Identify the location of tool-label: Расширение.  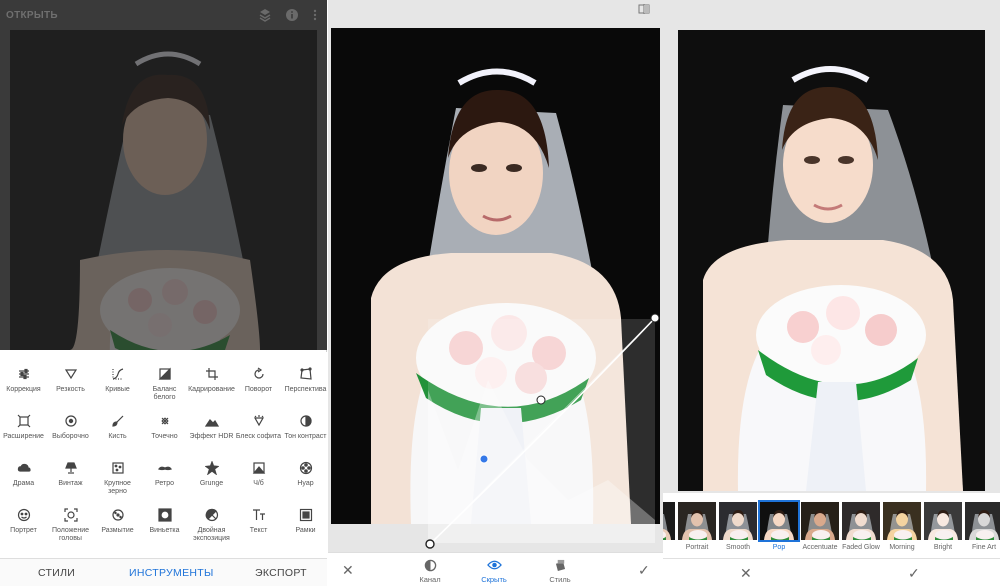
(23, 436).